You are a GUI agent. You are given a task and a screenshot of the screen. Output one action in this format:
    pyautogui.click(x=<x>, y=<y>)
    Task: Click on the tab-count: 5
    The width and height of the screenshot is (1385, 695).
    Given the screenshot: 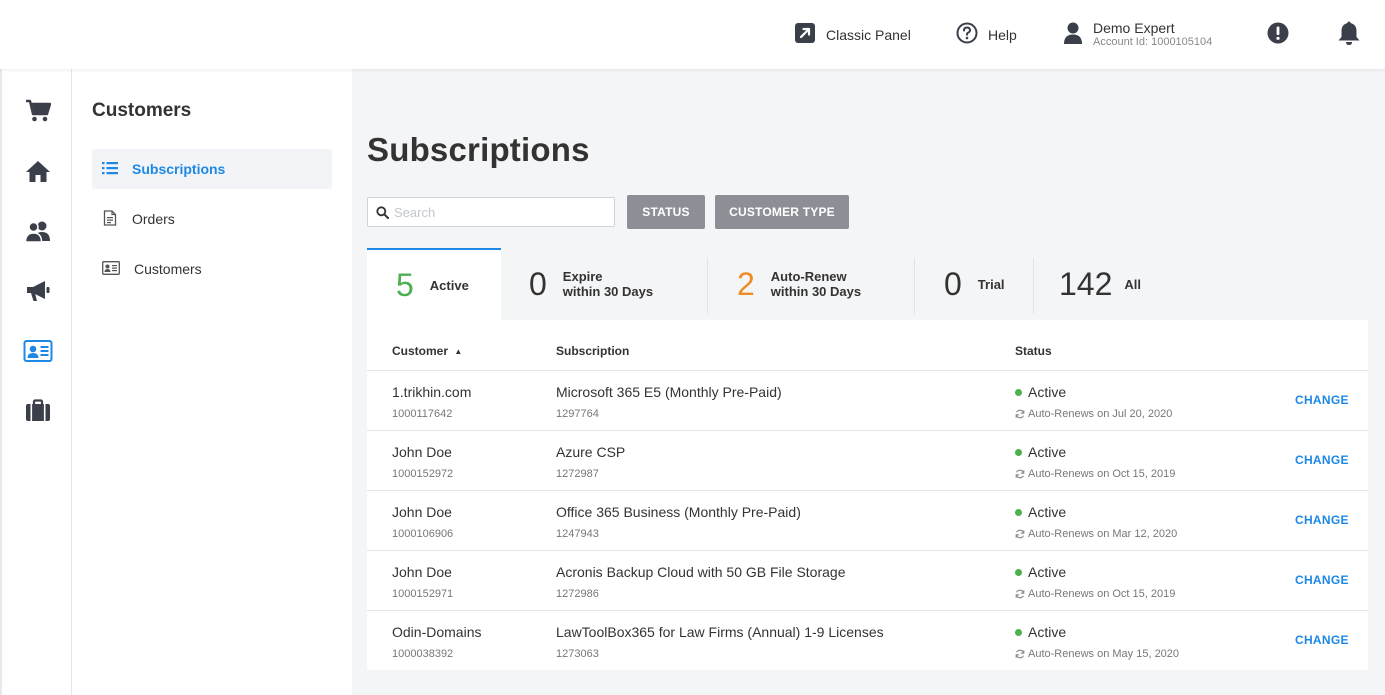 What is the action you would take?
    pyautogui.click(x=405, y=284)
    